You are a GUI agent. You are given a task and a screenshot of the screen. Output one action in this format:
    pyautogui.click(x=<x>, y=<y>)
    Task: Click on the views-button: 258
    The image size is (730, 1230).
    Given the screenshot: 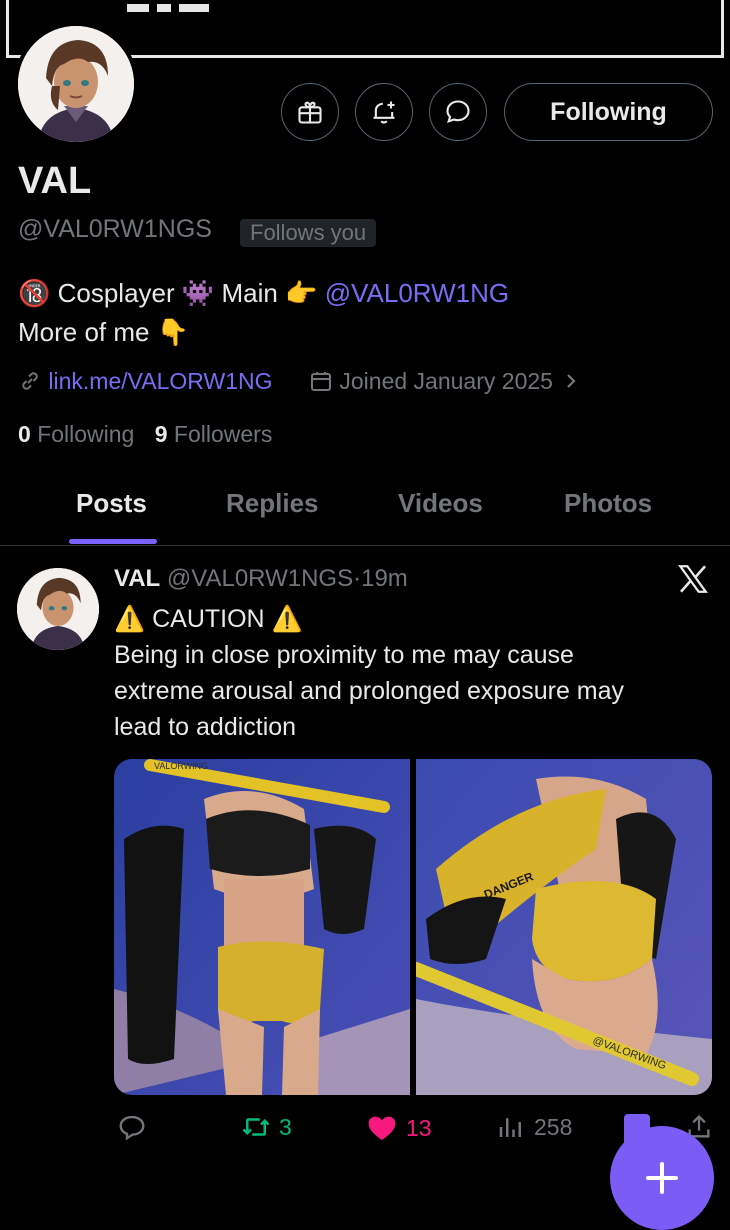 What is the action you would take?
    pyautogui.click(x=534, y=1127)
    